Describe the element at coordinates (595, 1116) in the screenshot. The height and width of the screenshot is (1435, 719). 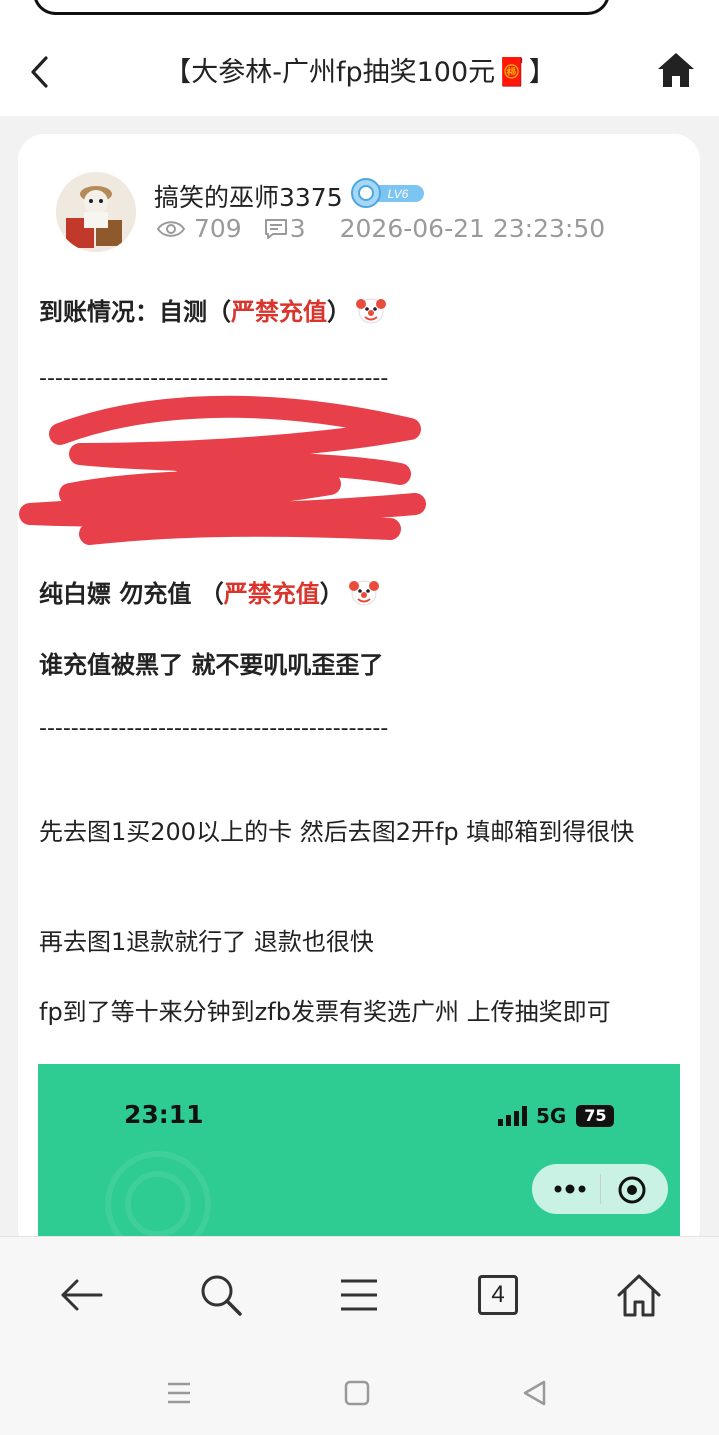
I see `battery-icon: 75` at that location.